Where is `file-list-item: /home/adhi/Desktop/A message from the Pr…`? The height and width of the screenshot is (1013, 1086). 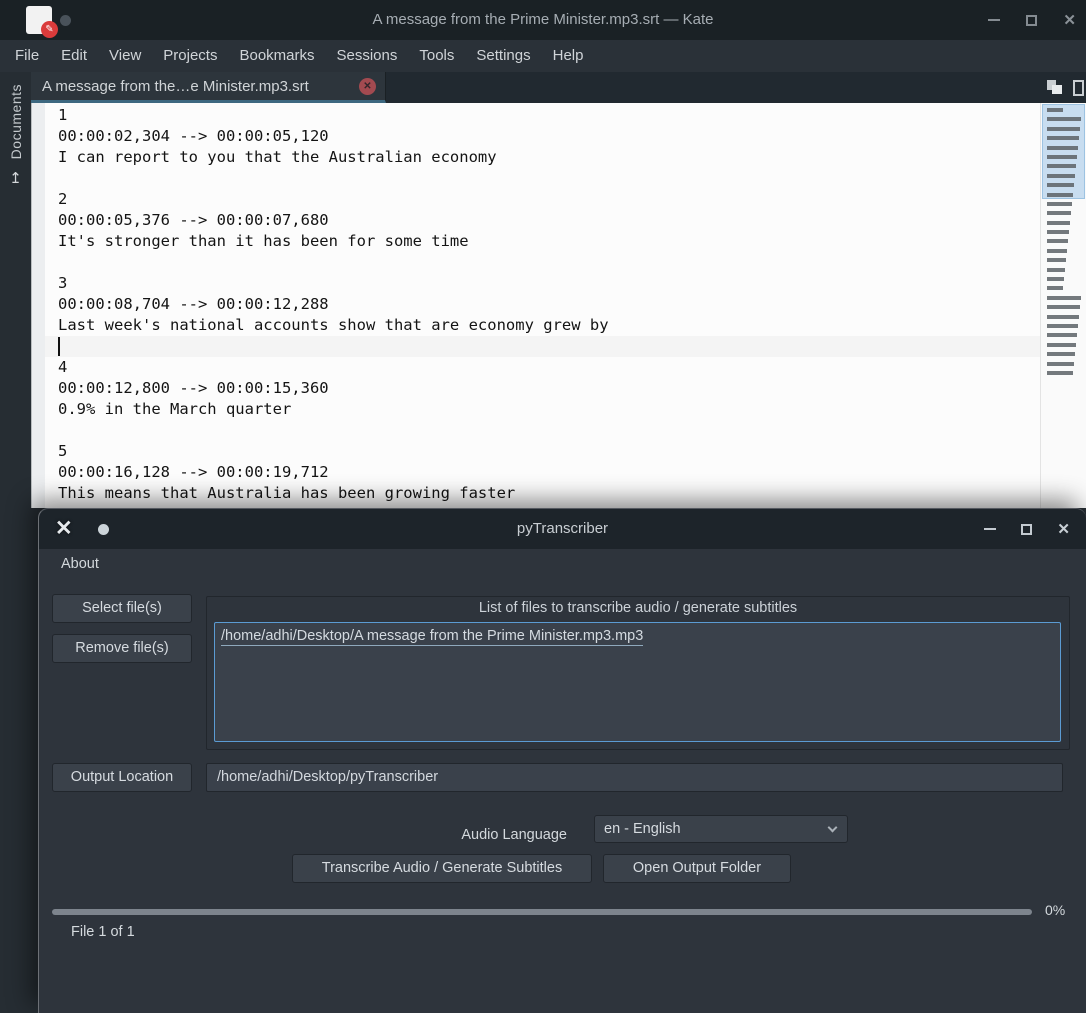
file-list-item: /home/adhi/Desktop/A message from the Pr… is located at coordinates (432, 637).